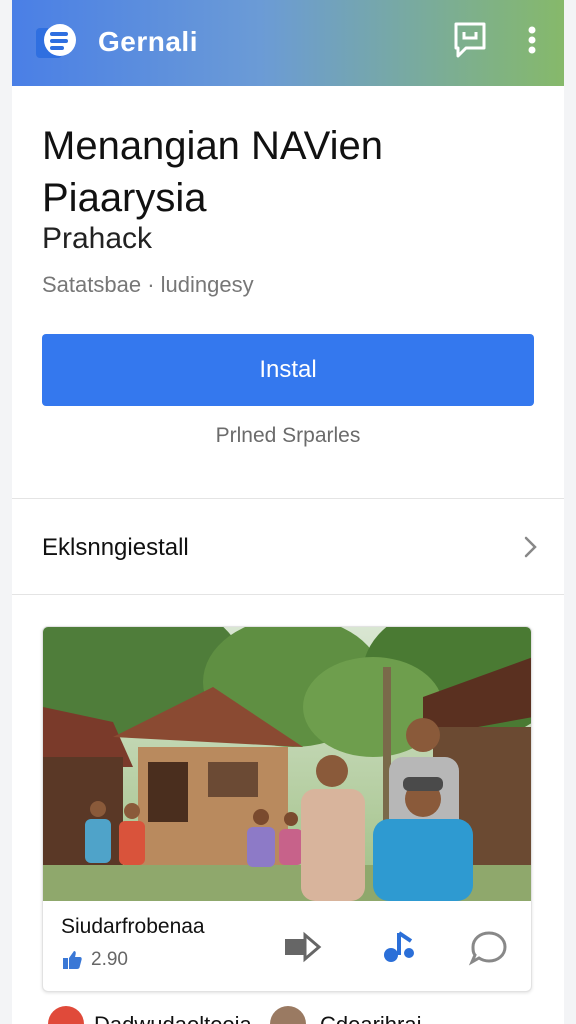 Image resolution: width=576 pixels, height=1024 pixels. I want to click on music-note-icon, so click(397, 947).